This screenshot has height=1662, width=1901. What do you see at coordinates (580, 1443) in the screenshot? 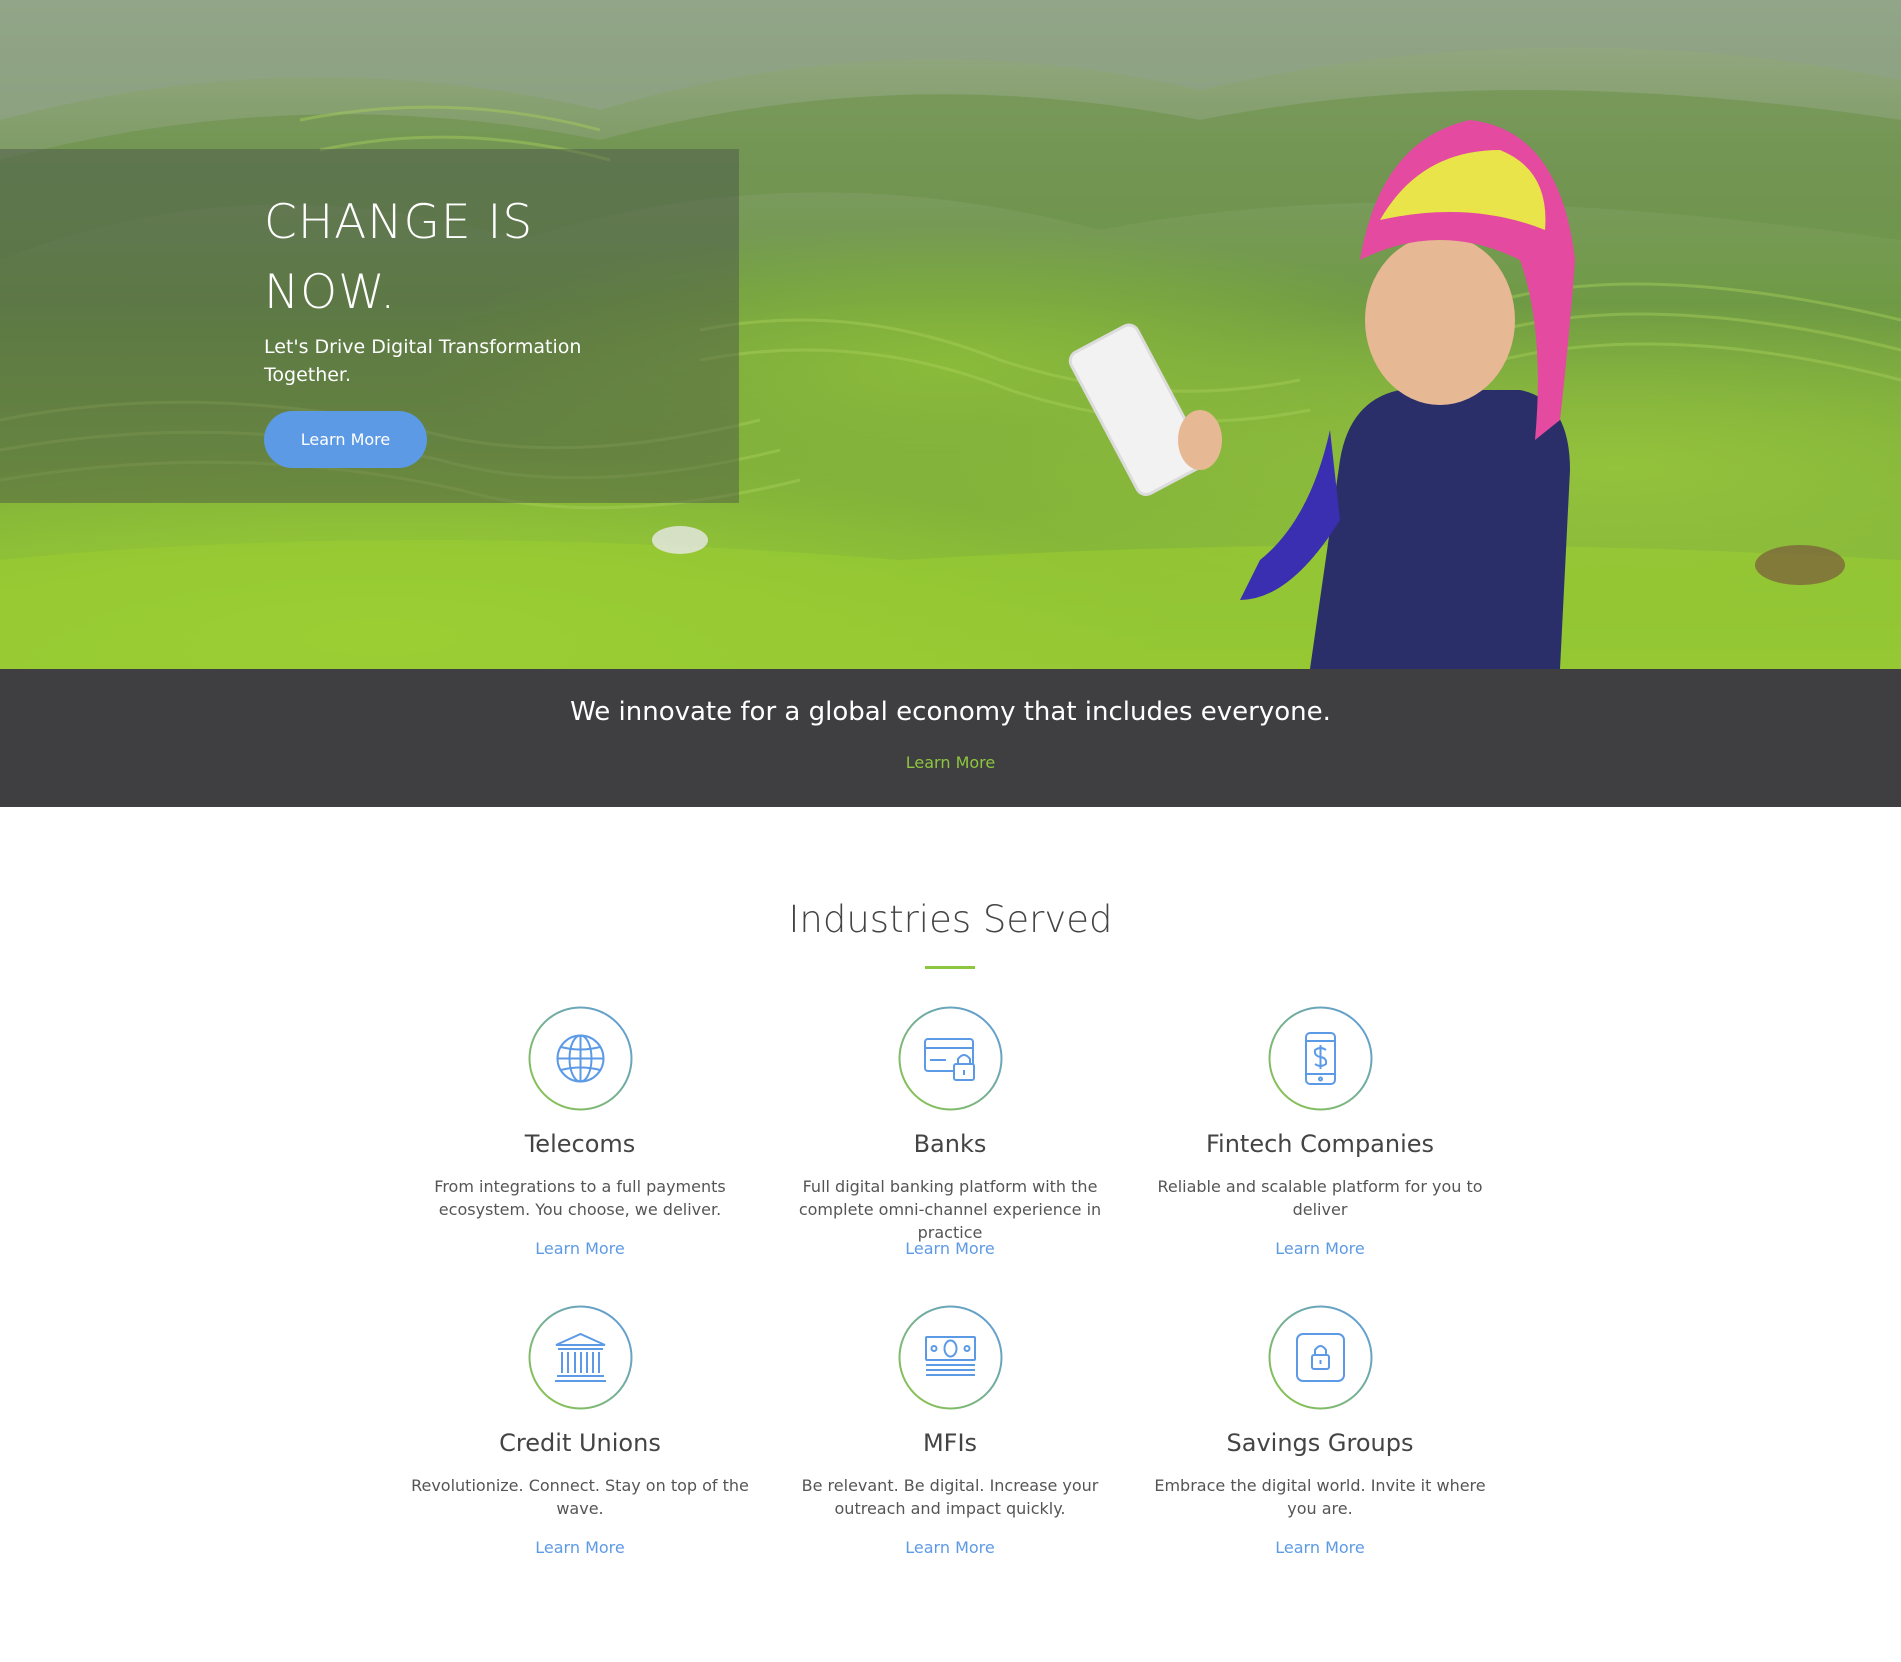
I see `industry-title: Credit Unions` at bounding box center [580, 1443].